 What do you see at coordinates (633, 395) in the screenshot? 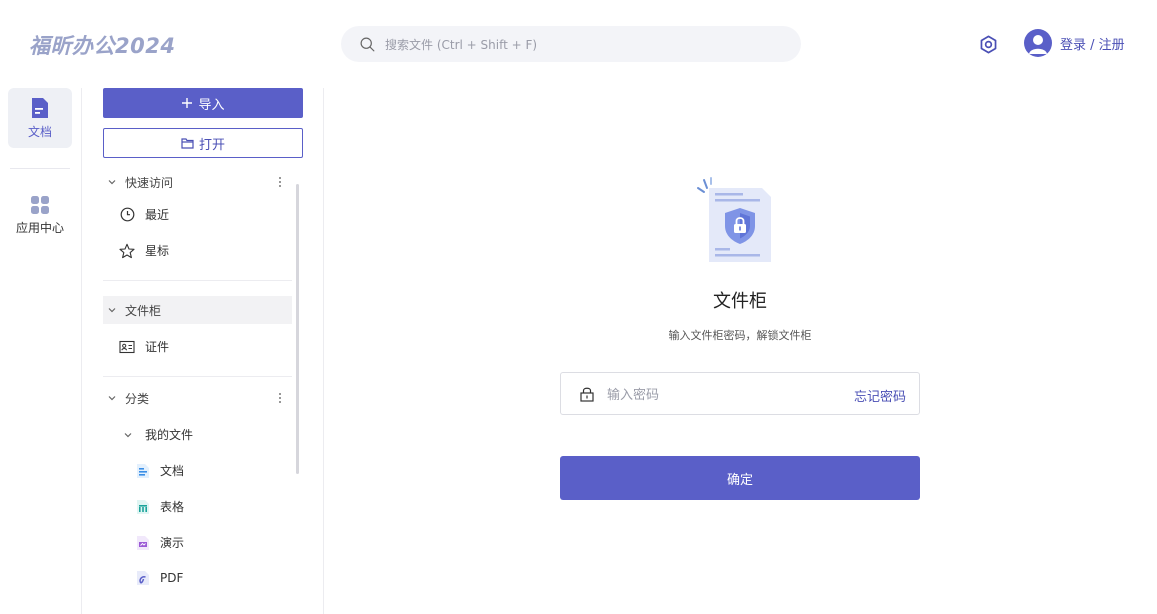
I see `password-placeholder: 输入密码` at bounding box center [633, 395].